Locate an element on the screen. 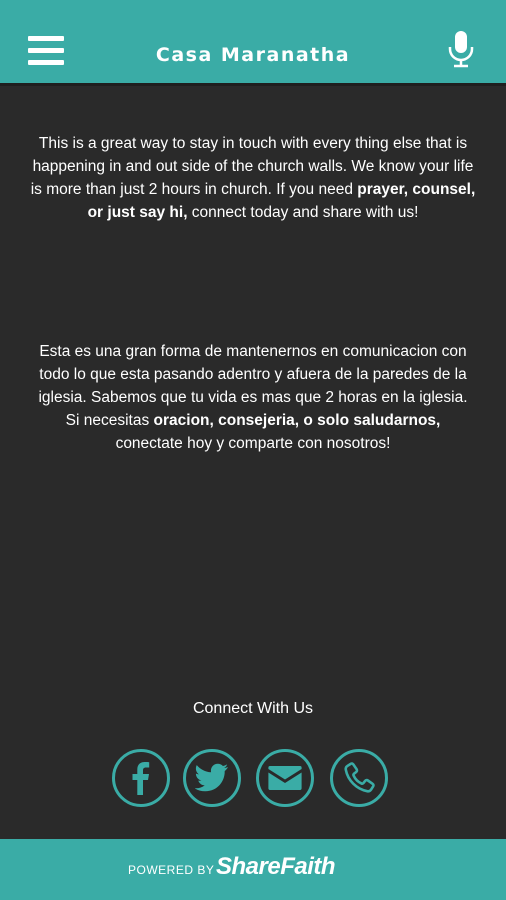 This screenshot has width=506, height=900. intro-spanish-text-end: conectate hoy y comparte con nosotros! is located at coordinates (253, 443).